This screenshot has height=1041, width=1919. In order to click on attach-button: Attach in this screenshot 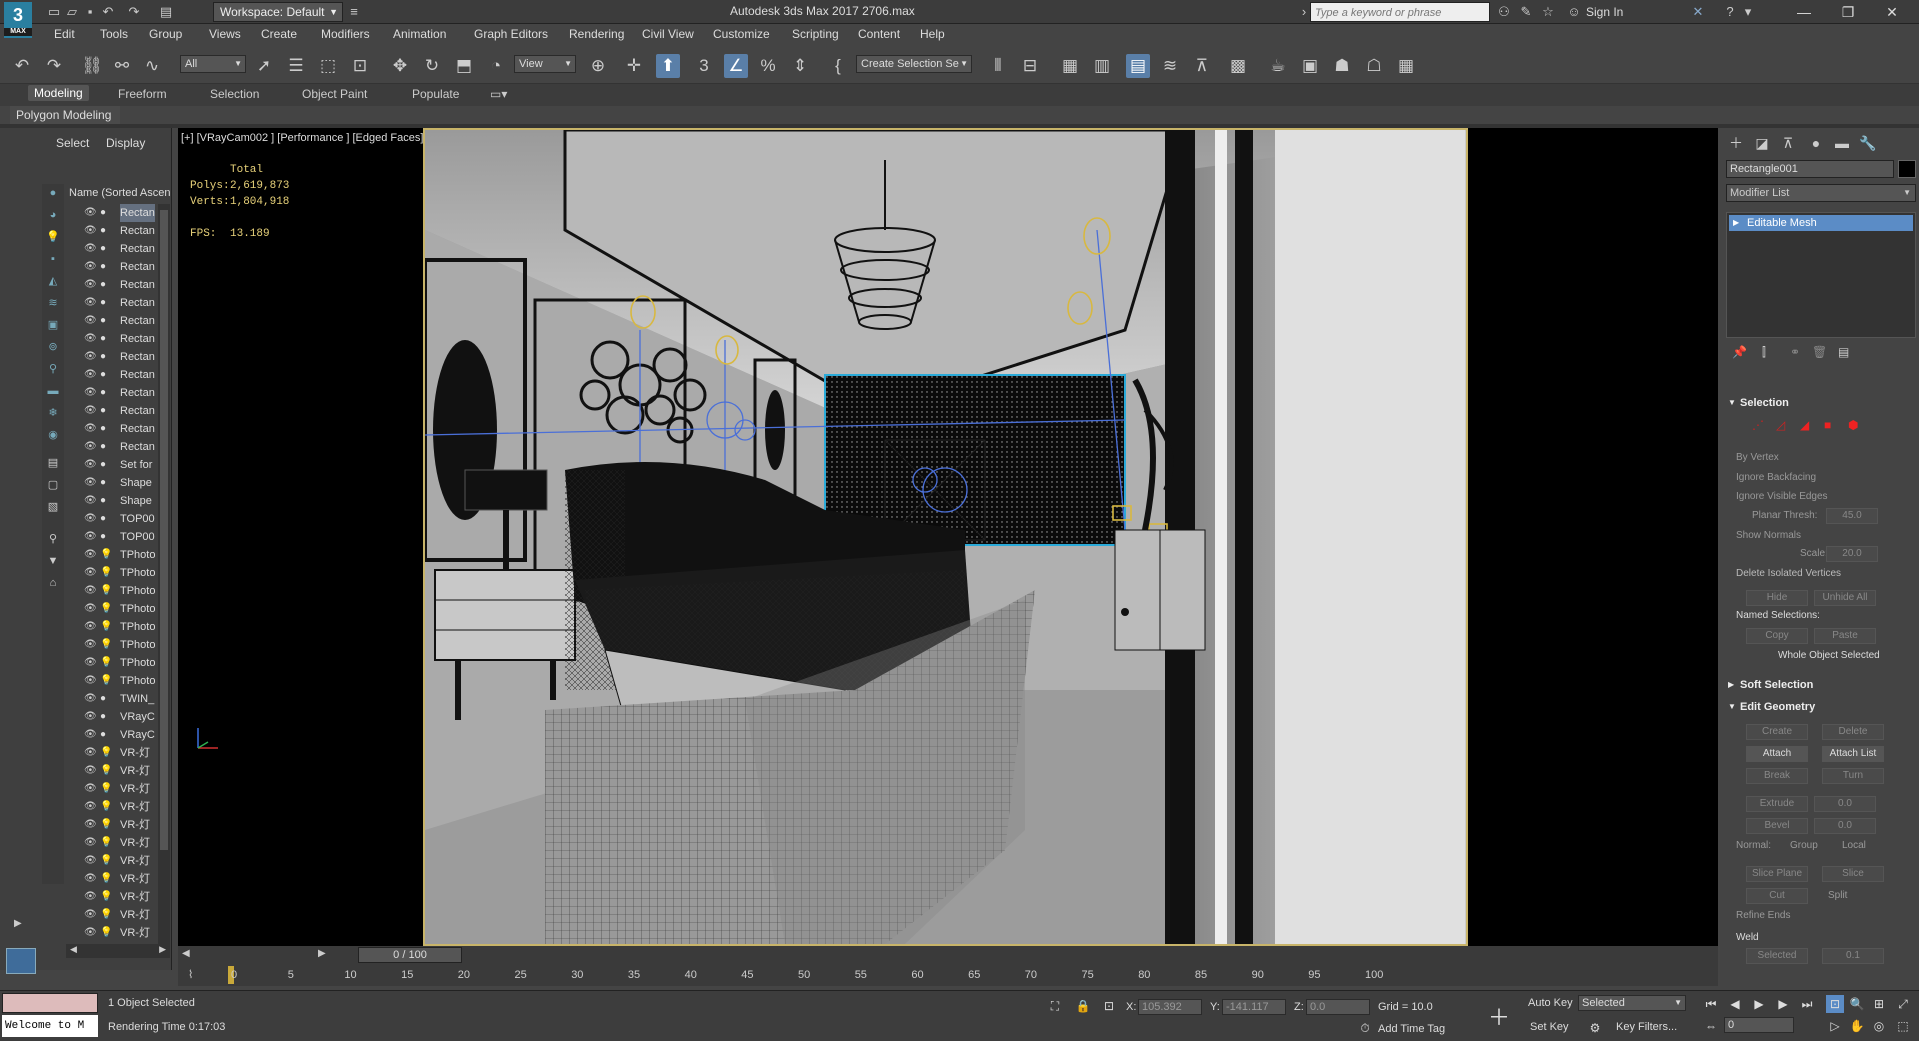, I will do `click(1777, 754)`.